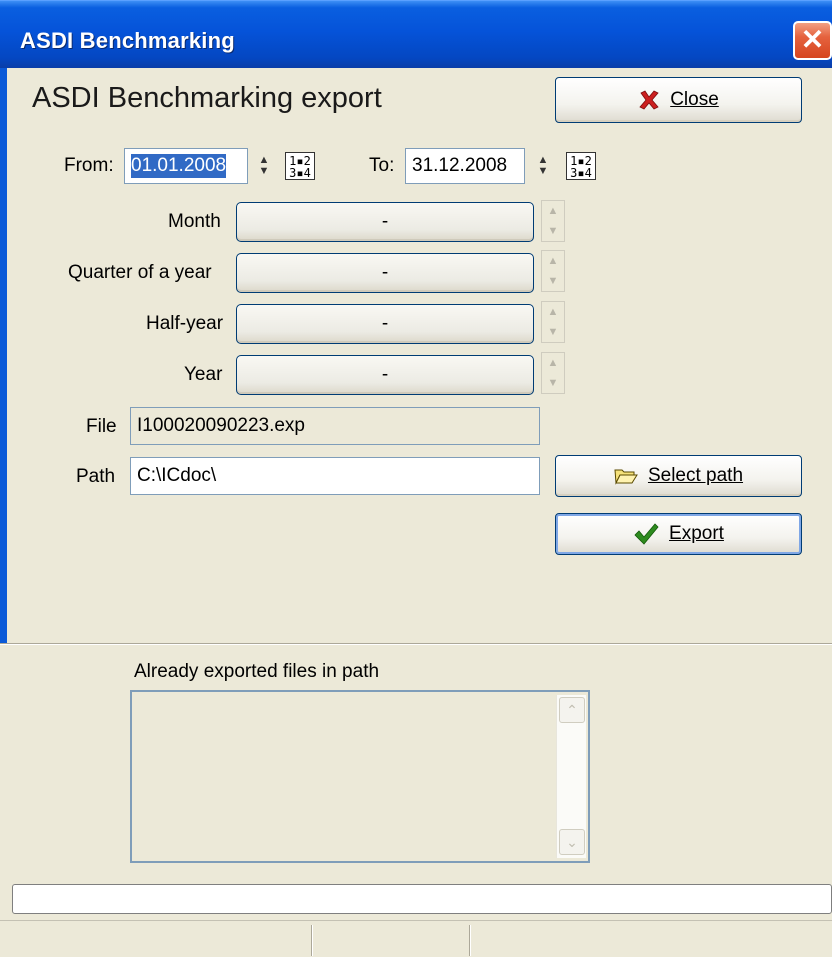 The image size is (832, 957). I want to click on close-button: Close, so click(678, 100).